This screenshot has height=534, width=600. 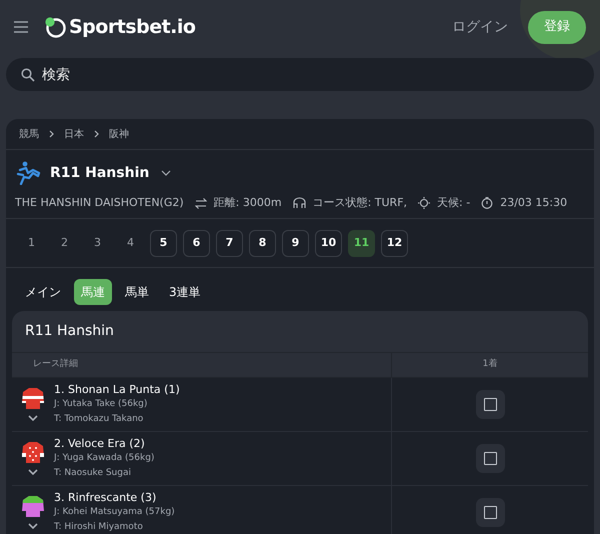 What do you see at coordinates (361, 243) in the screenshot?
I see `race-number-button: 11` at bounding box center [361, 243].